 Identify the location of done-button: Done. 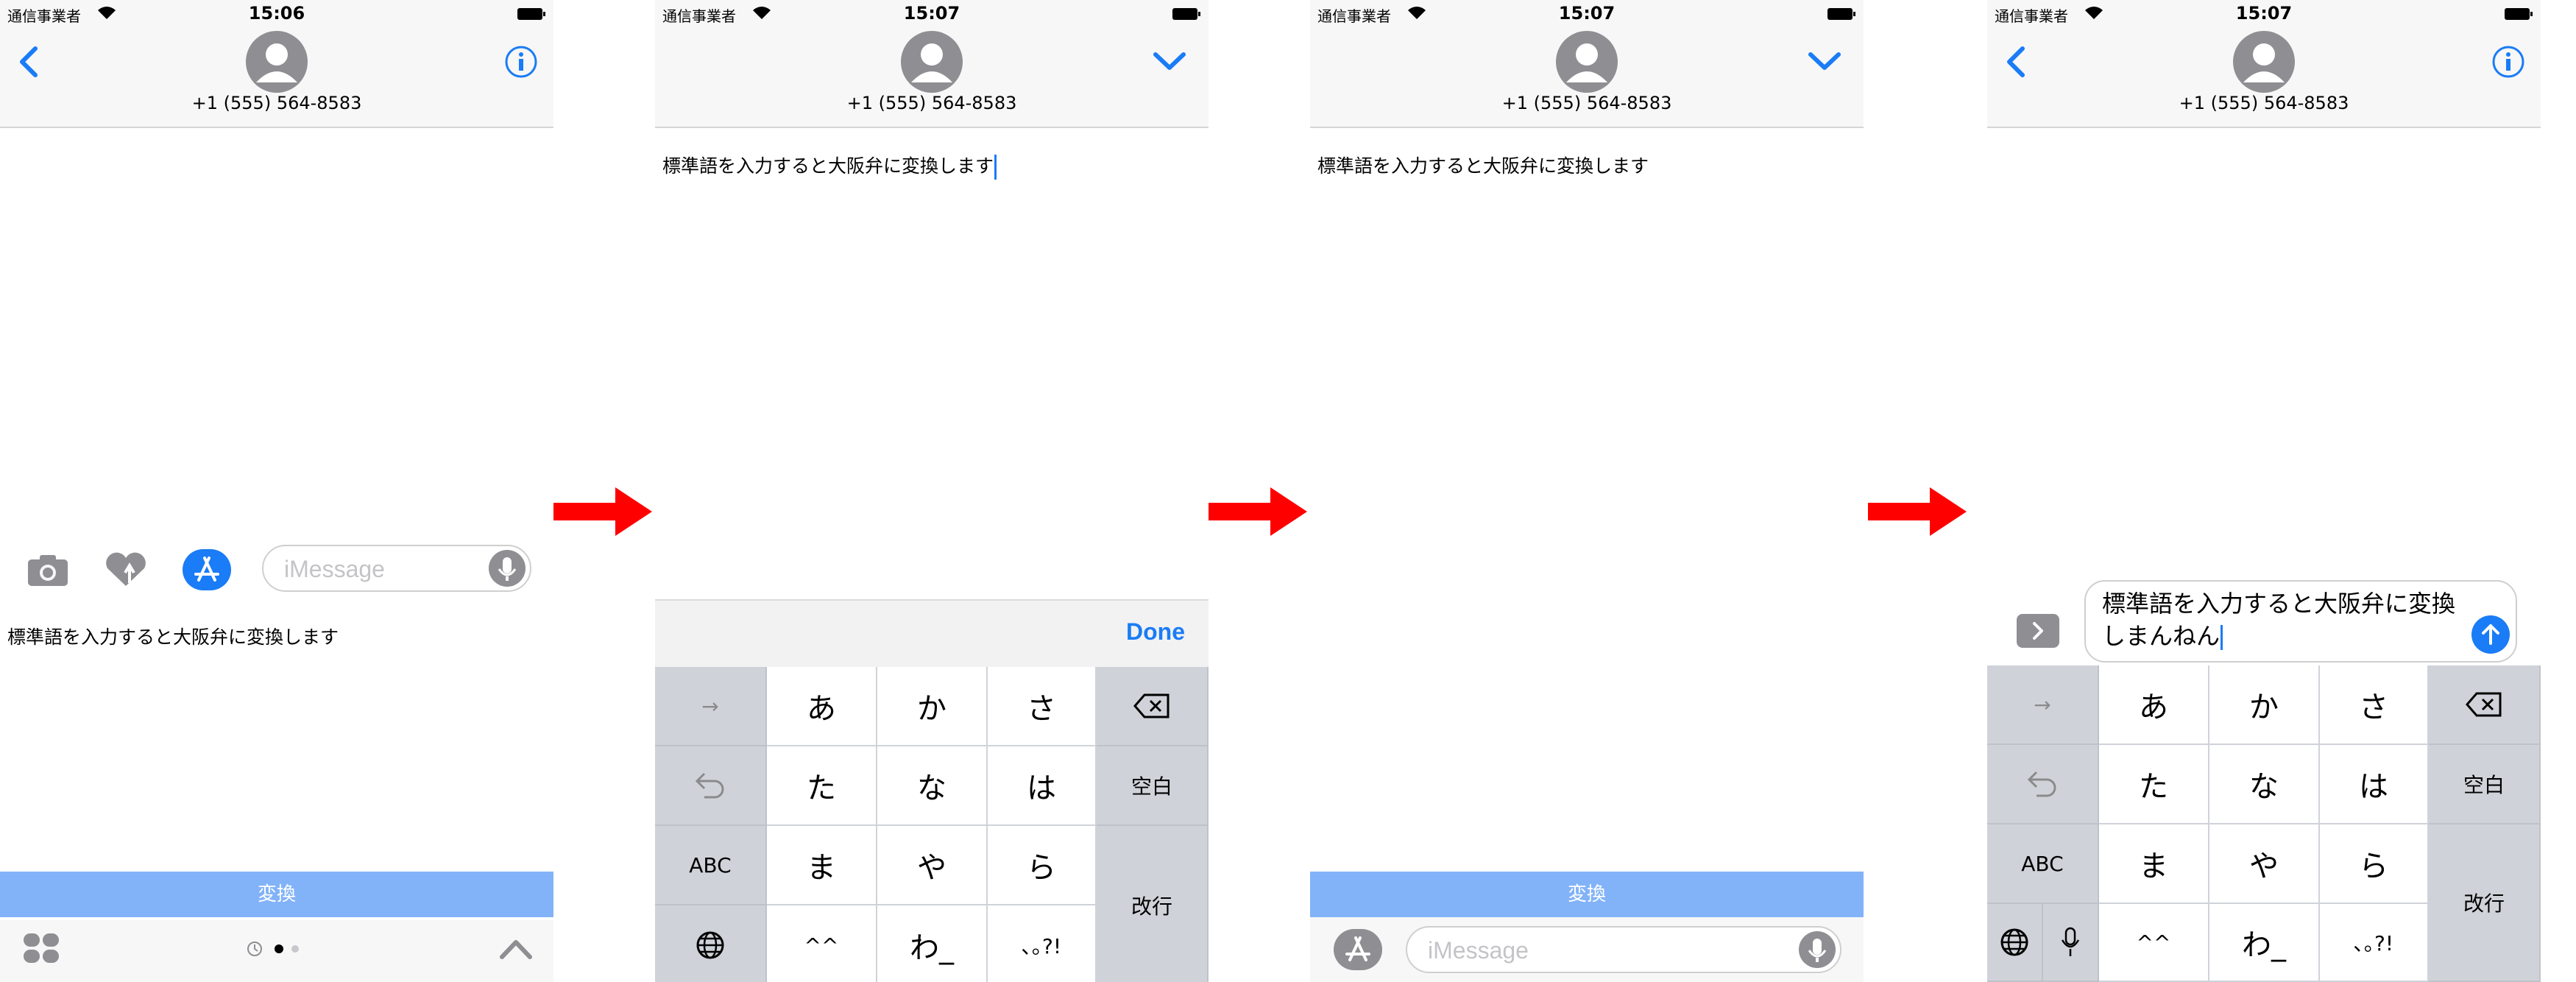
(1155, 632).